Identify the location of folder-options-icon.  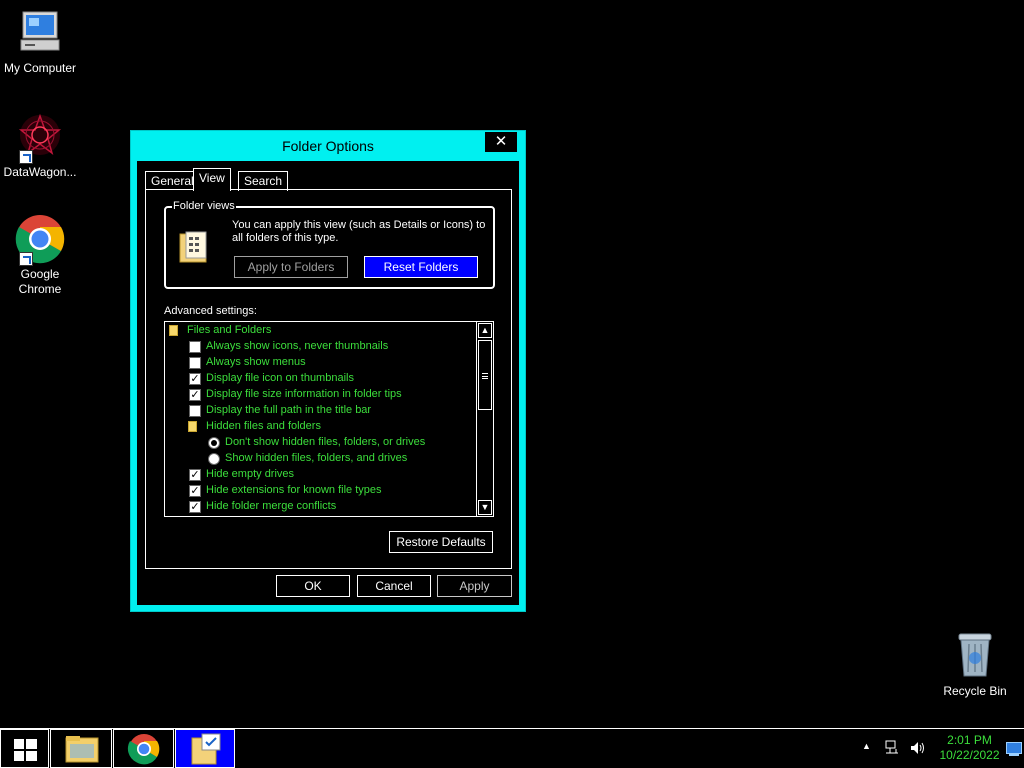
(206, 749).